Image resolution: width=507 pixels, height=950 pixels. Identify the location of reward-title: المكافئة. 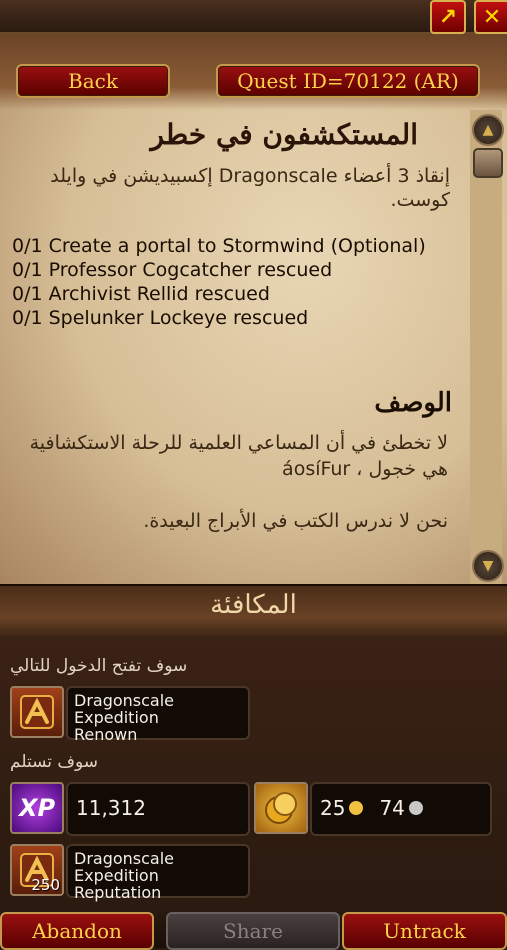
(253, 605).